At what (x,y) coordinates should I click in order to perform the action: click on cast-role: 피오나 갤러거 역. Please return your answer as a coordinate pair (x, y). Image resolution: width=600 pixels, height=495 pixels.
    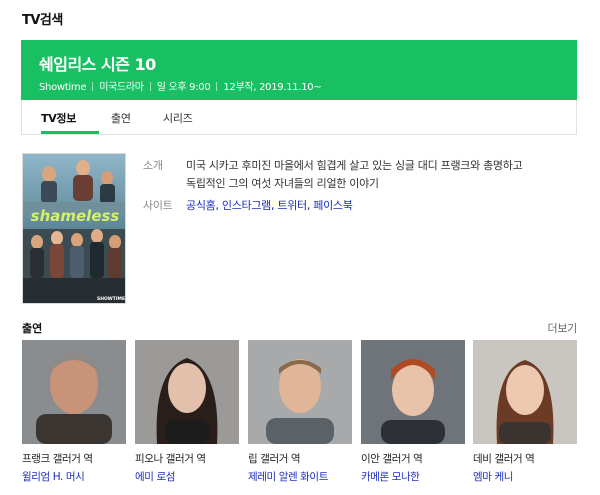
    Looking at the image, I should click on (170, 459).